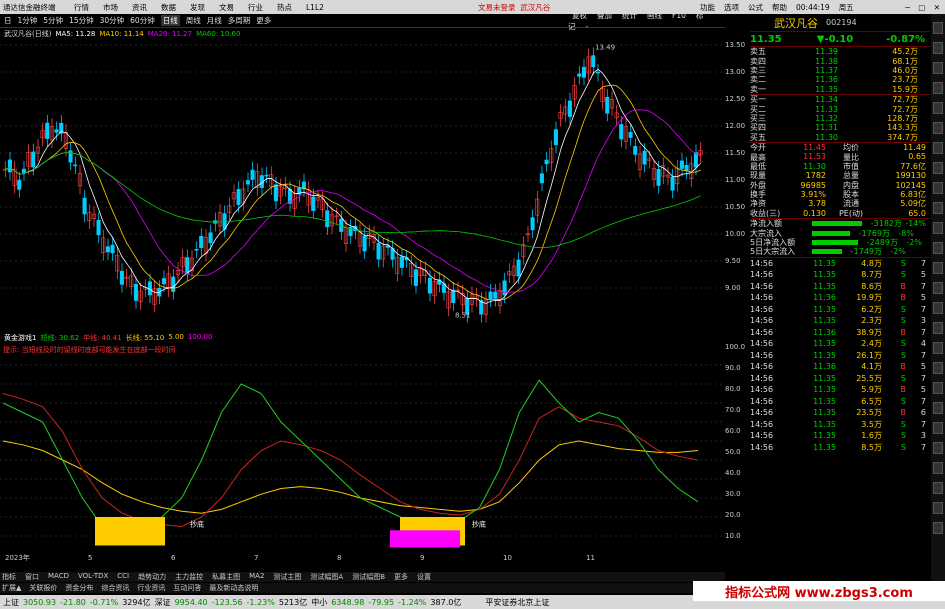  I want to click on info-tab-4: 行业资讯, so click(151, 588).